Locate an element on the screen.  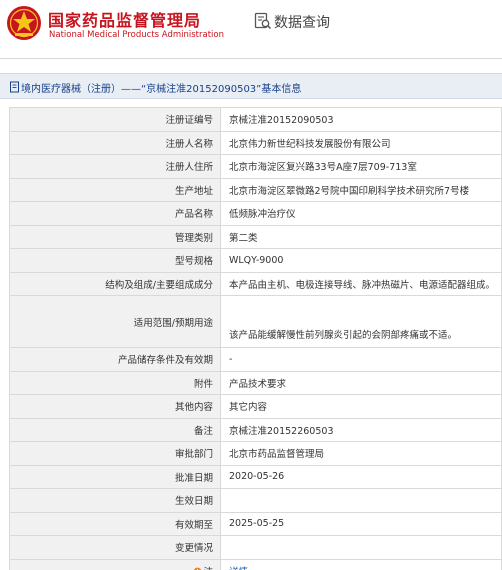
field-value: 本产品由主机、电极连接导线、脉冲热磁片、电源适配器组成。 is located at coordinates (361, 283).